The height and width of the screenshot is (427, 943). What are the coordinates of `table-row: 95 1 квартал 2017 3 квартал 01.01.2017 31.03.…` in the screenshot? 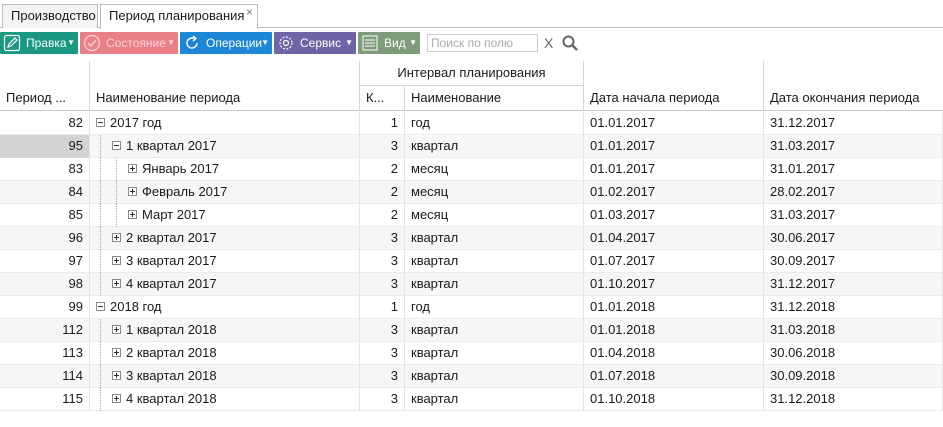 It's located at (471, 146).